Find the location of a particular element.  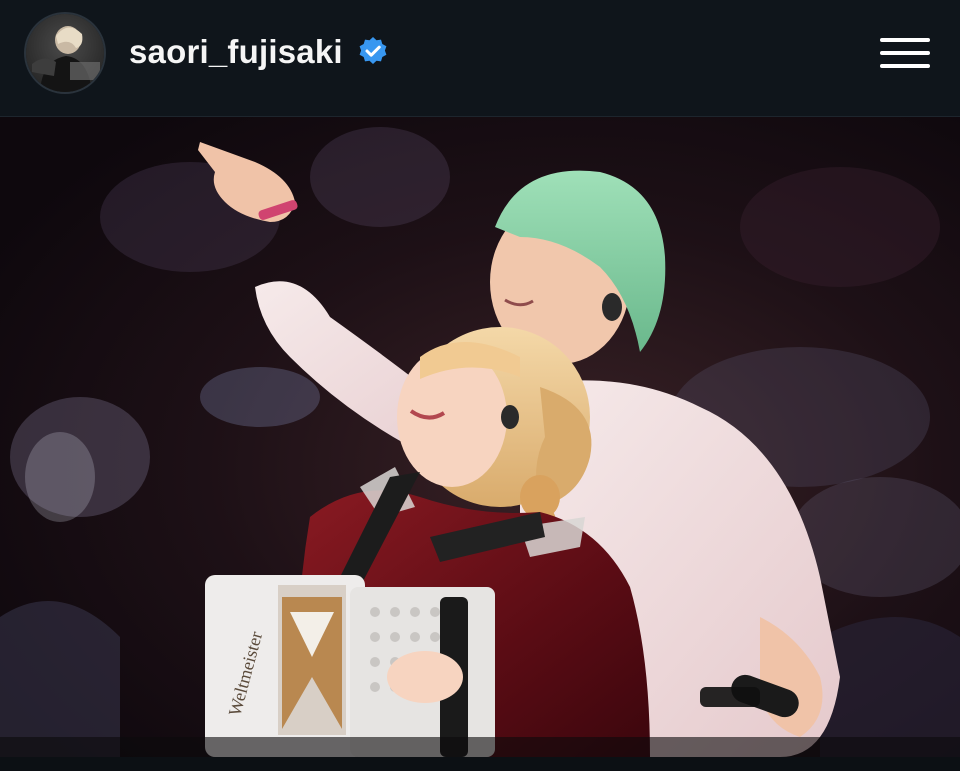

avatar-image is located at coordinates (65, 53).